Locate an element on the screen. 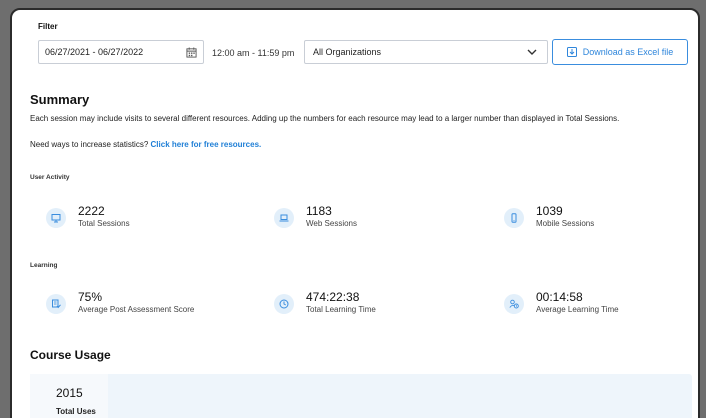 The height and width of the screenshot is (418, 706). organization-value: All Organizations is located at coordinates (347, 52).